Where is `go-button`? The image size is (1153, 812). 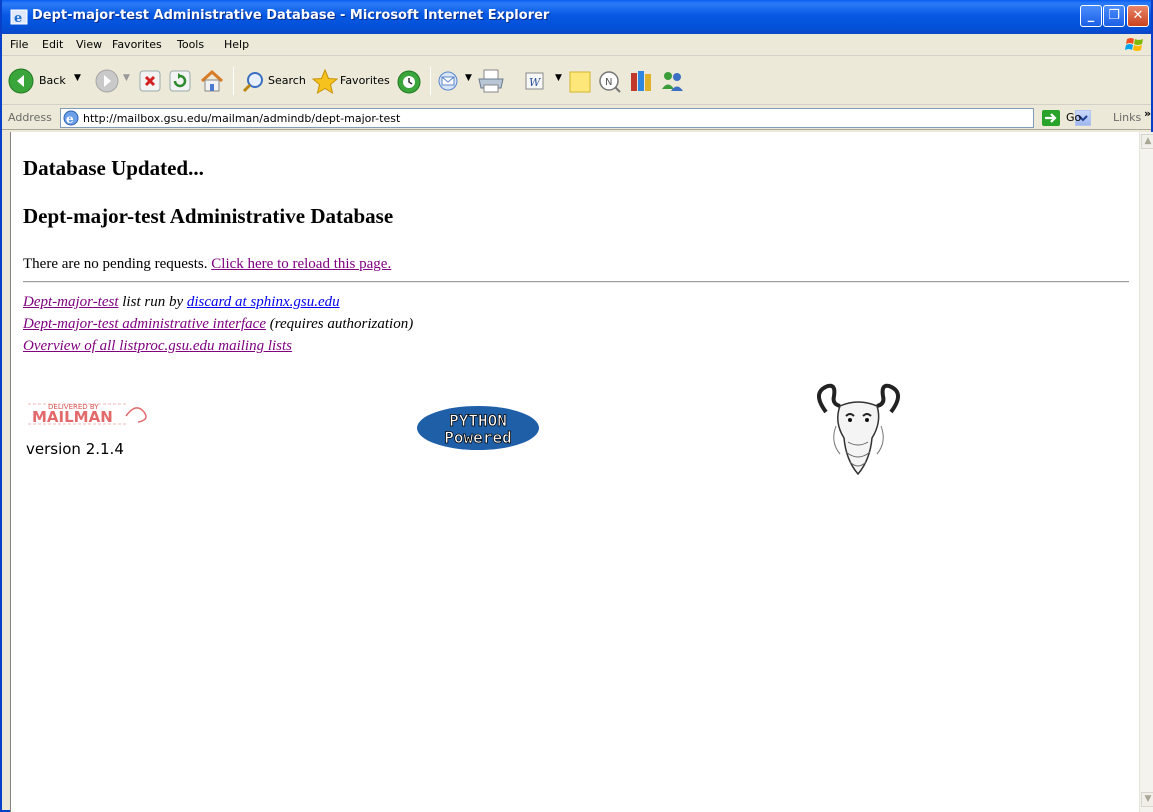
go-button is located at coordinates (1051, 118).